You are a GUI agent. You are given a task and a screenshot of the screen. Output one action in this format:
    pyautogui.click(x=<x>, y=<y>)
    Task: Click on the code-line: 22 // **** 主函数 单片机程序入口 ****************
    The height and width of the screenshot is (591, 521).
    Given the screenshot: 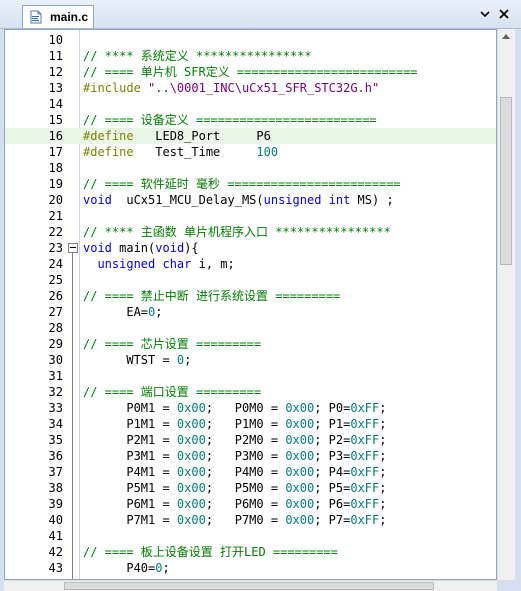 What is the action you would take?
    pyautogui.click(x=250, y=232)
    